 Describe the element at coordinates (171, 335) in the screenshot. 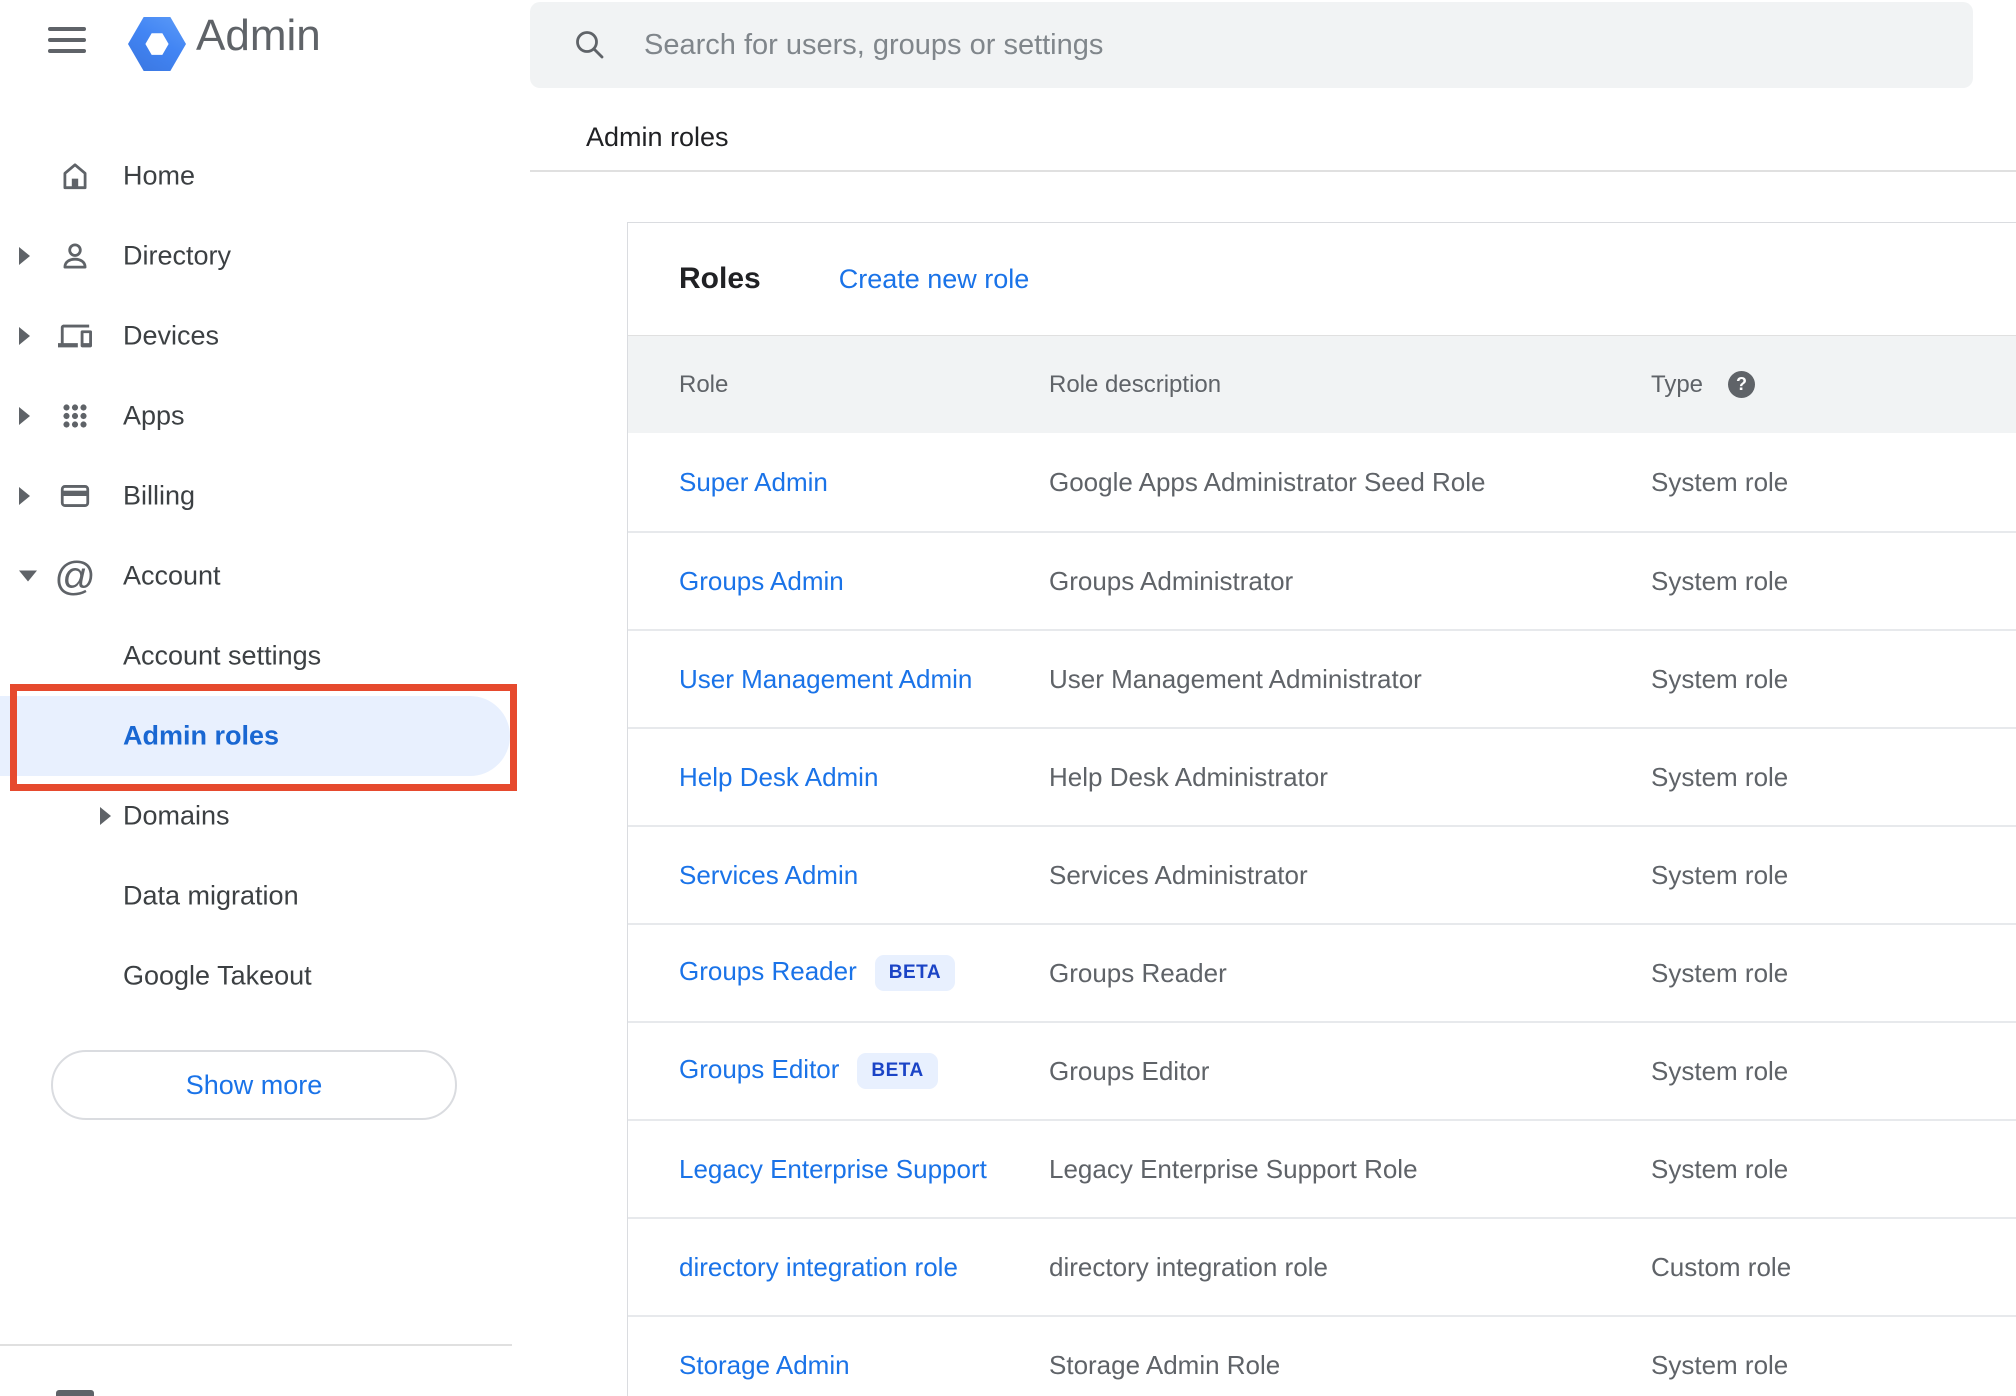

I see `sidebar-item-label: Devices` at that location.